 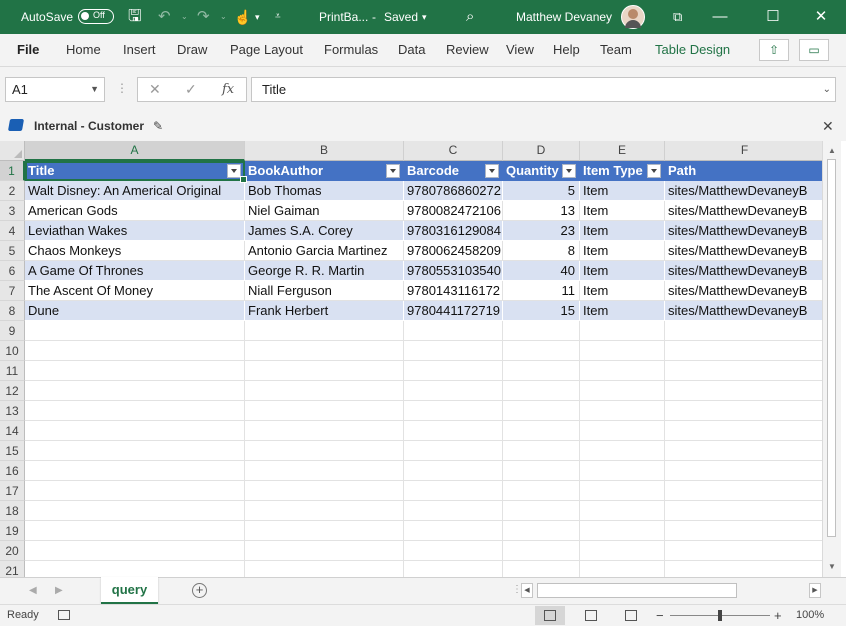 I want to click on tab-file: File, so click(x=28, y=50).